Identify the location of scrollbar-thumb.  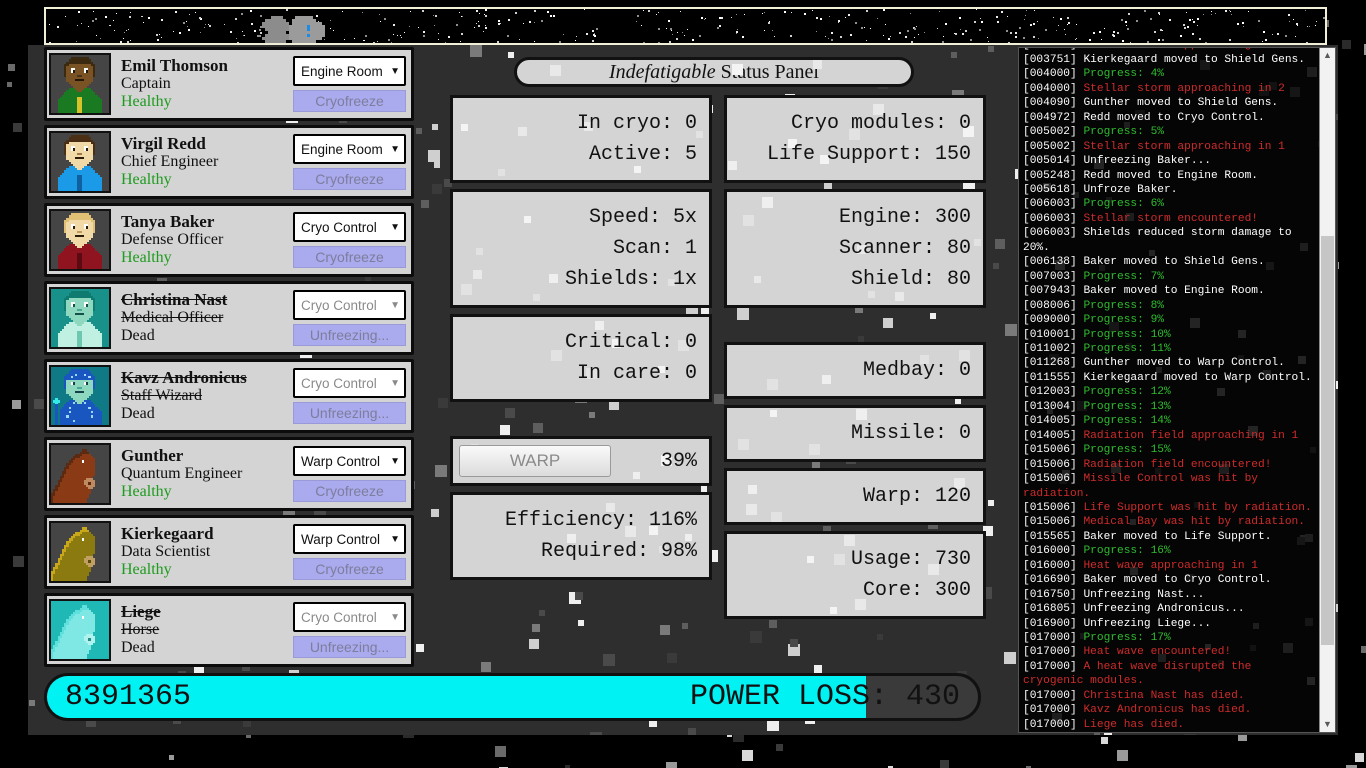
(1327, 441).